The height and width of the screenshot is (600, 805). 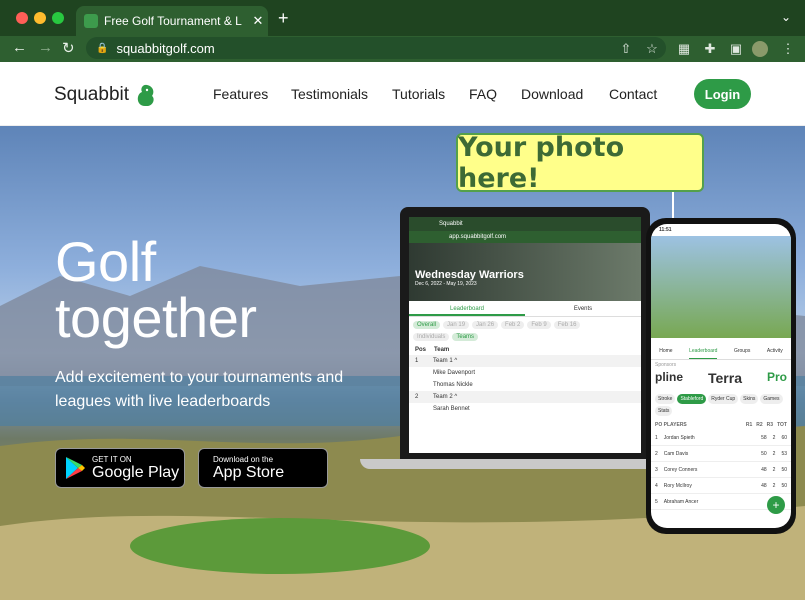 What do you see at coordinates (656, 501) in the screenshot?
I see `player-pos: 5` at bounding box center [656, 501].